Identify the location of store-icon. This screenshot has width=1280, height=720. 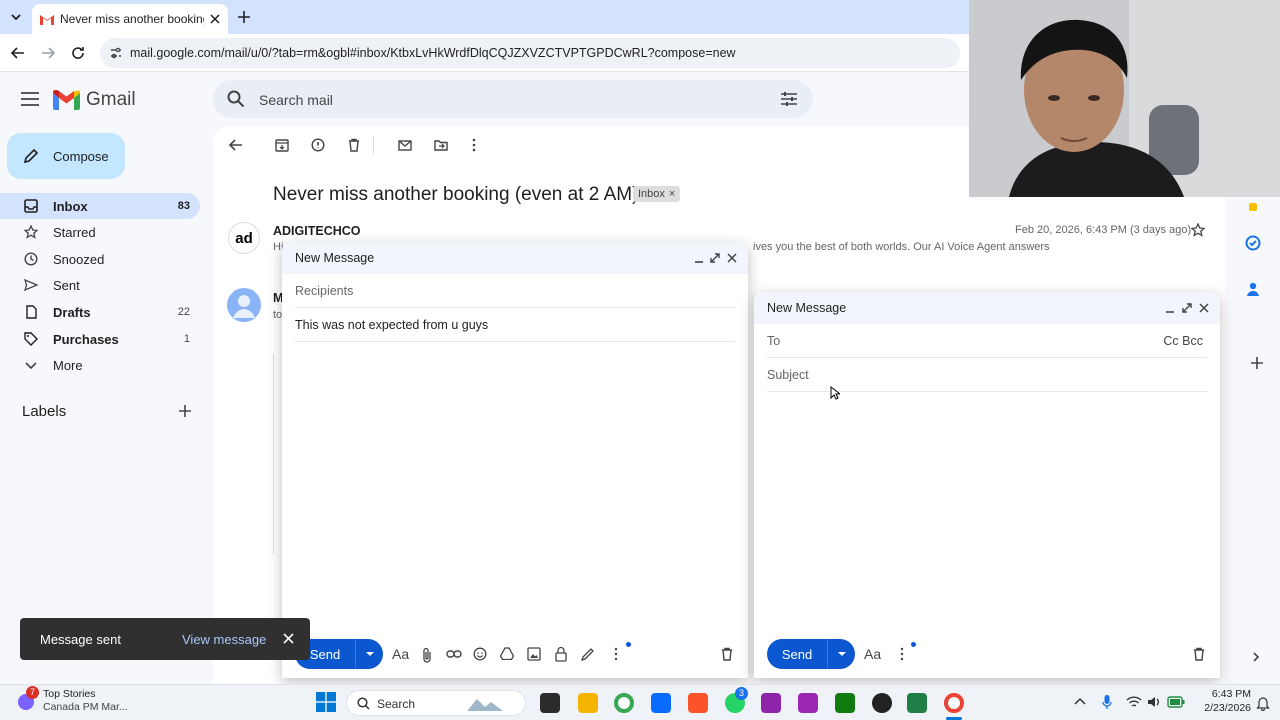
(661, 703).